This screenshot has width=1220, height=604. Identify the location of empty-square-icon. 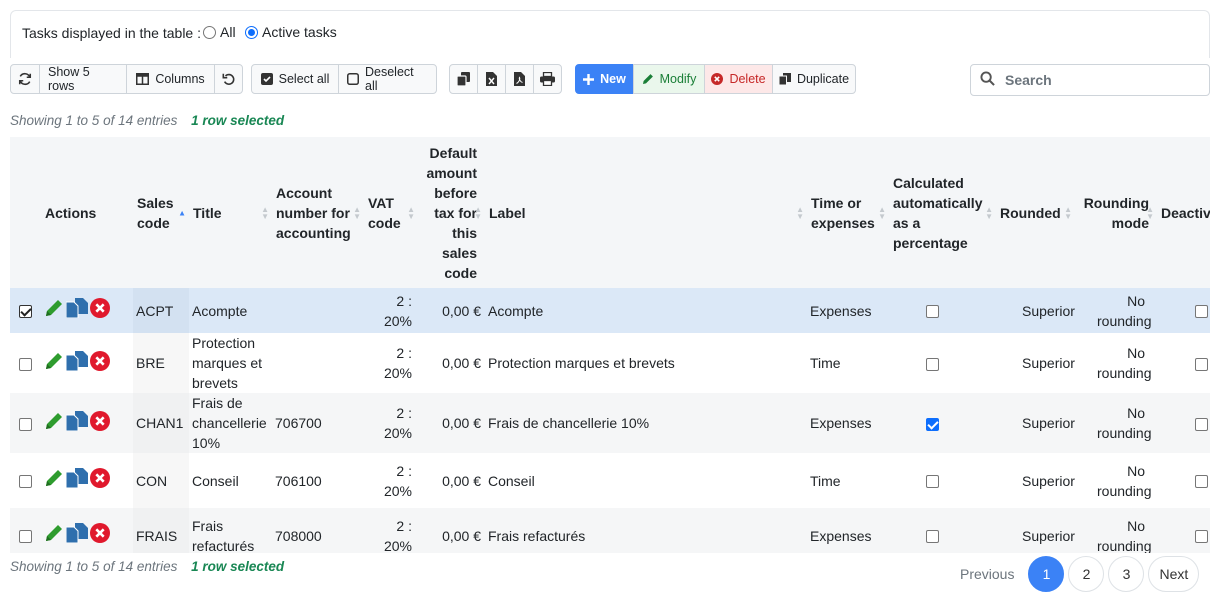
(353, 79).